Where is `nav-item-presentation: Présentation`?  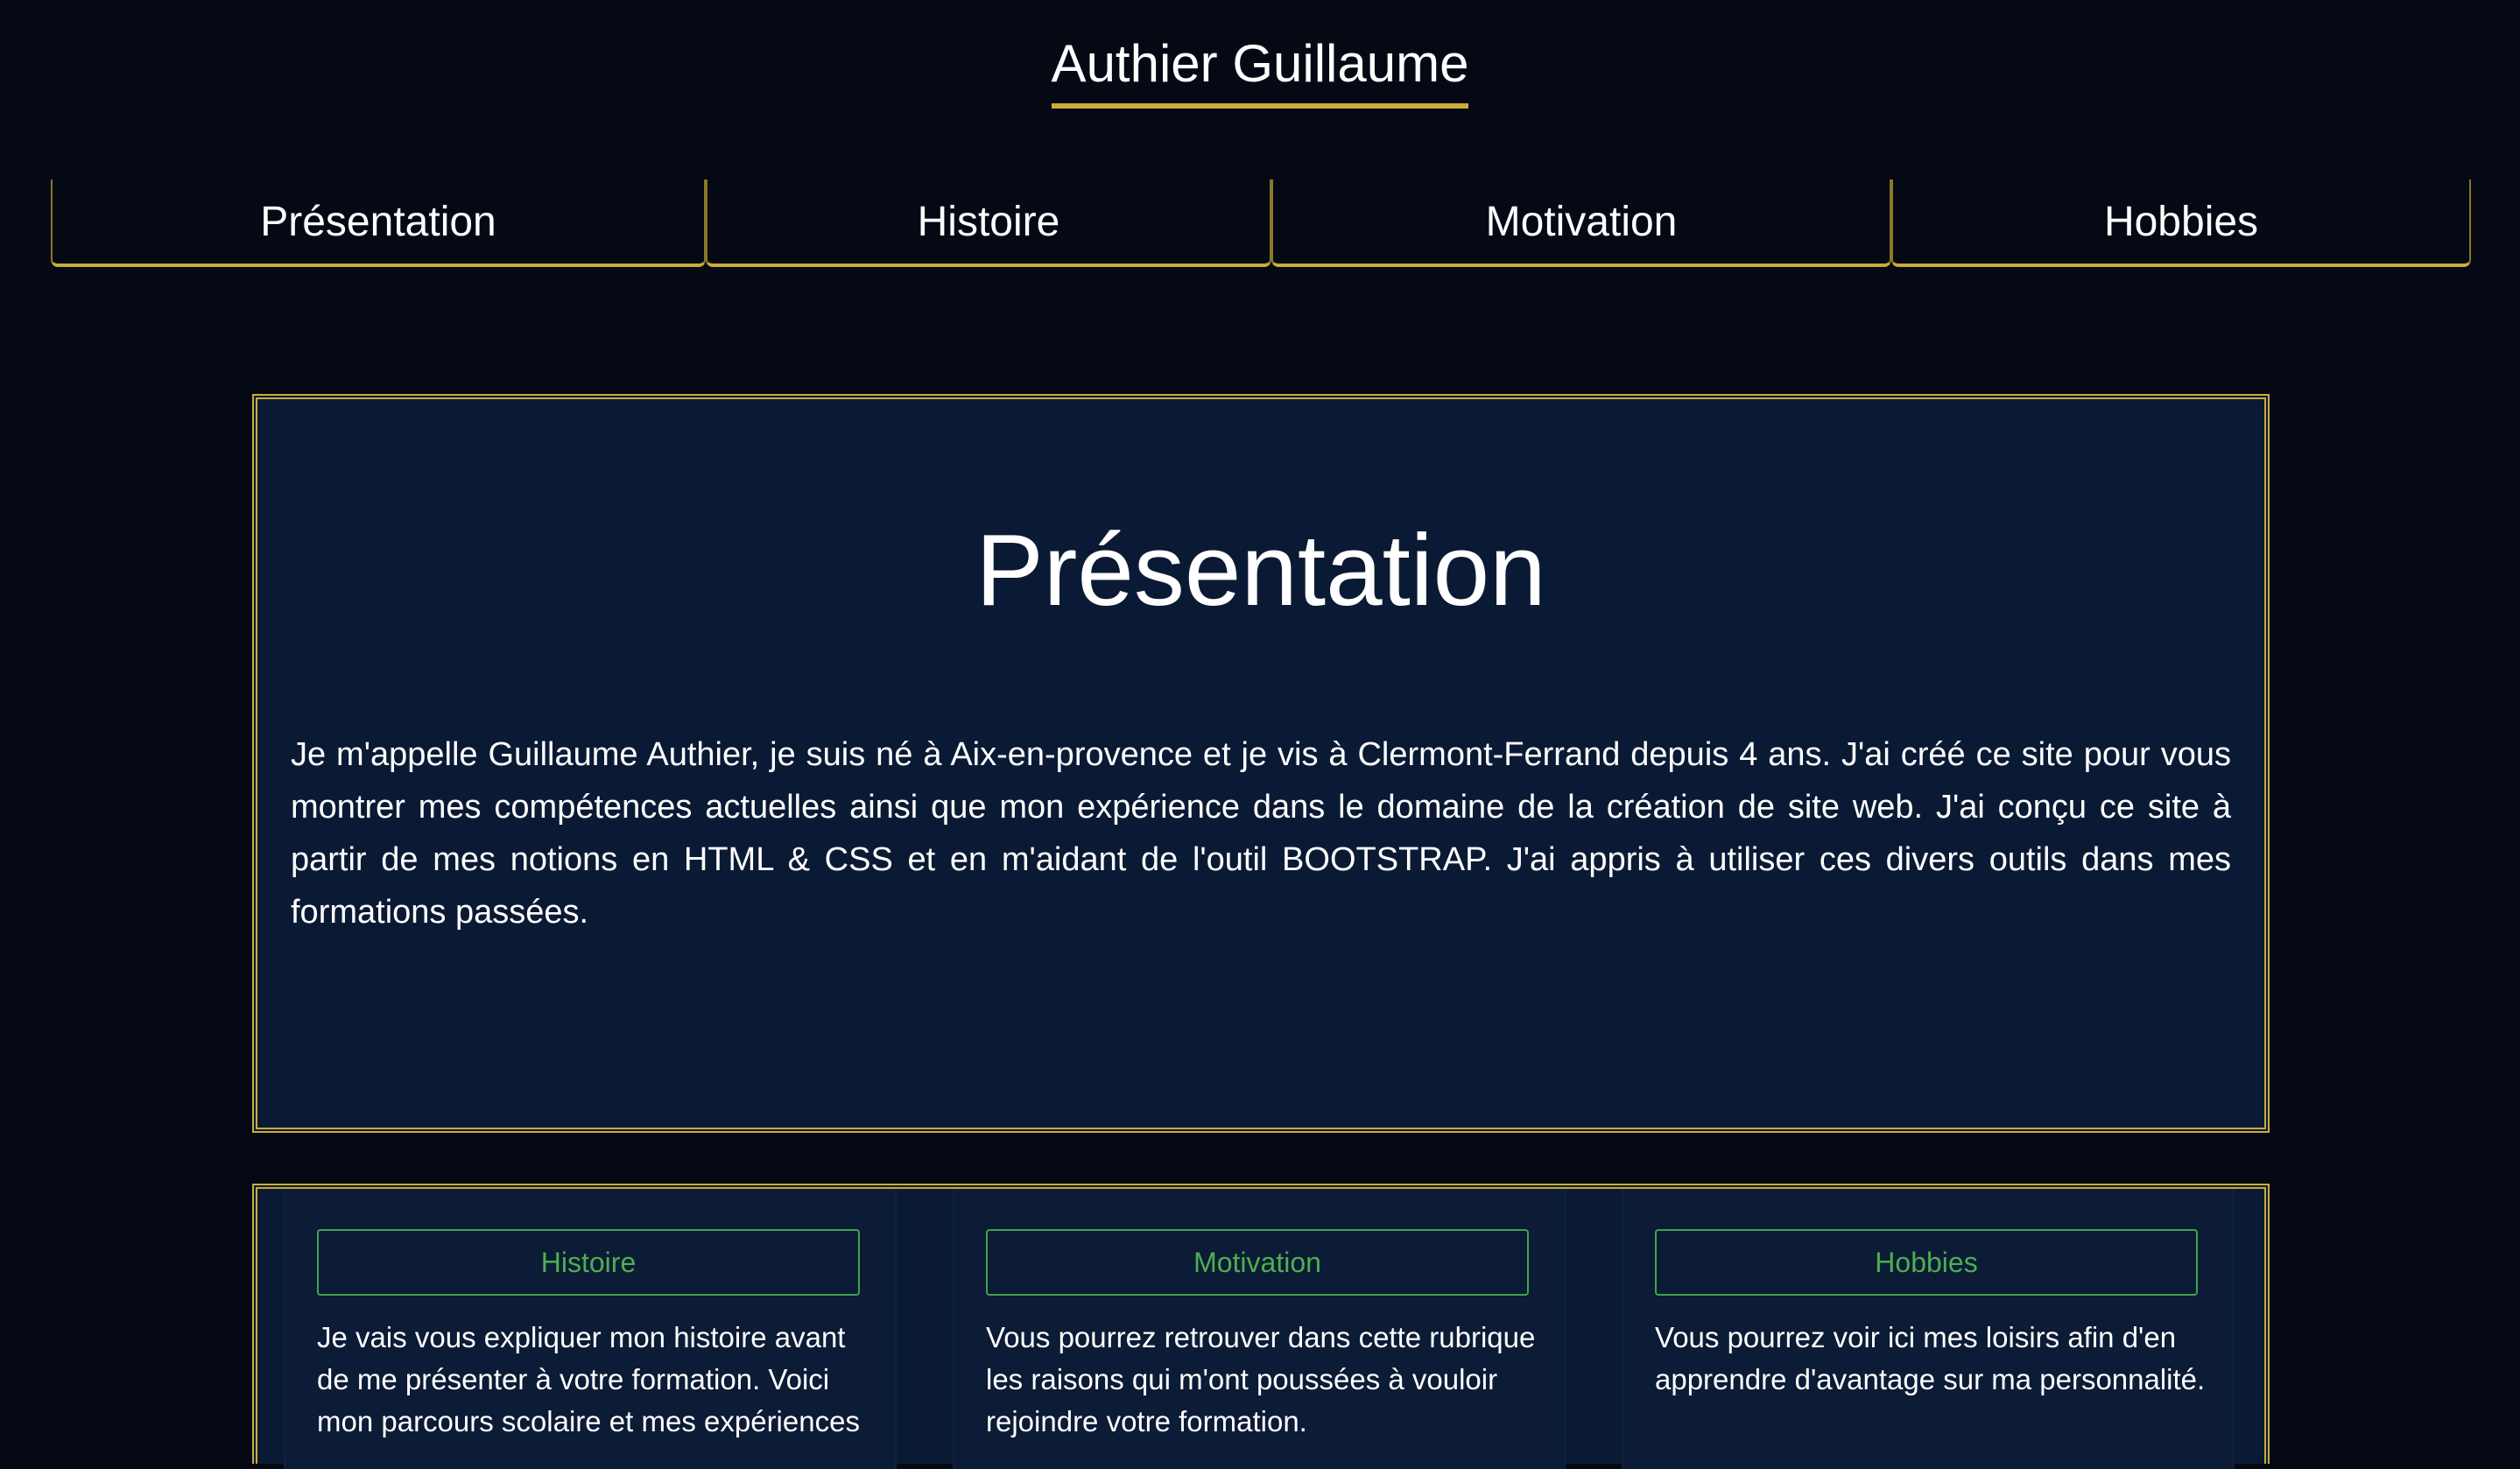
nav-item-presentation: Présentation is located at coordinates (378, 223).